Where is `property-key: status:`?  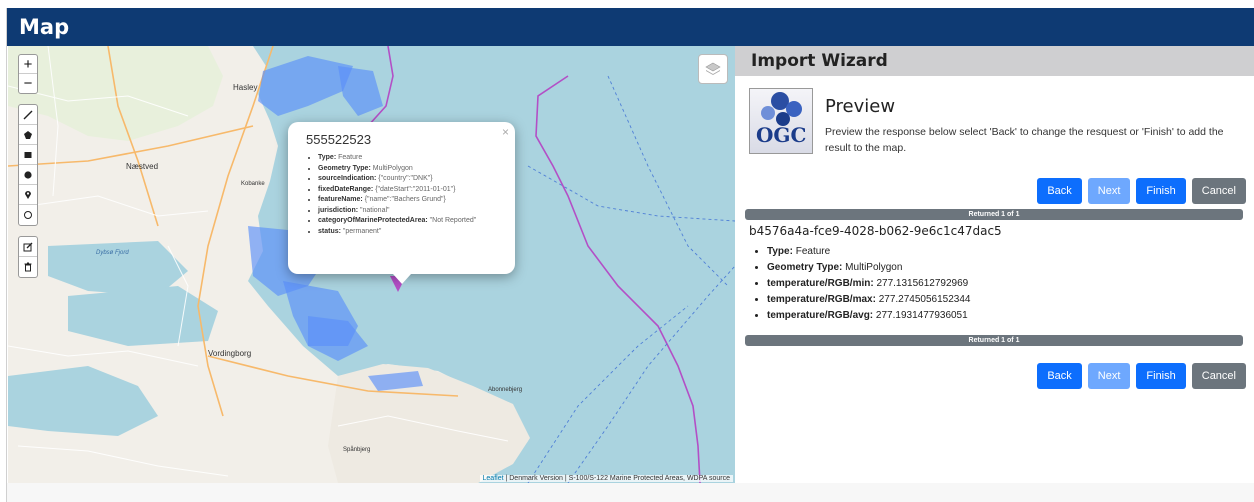 property-key: status: is located at coordinates (329, 231).